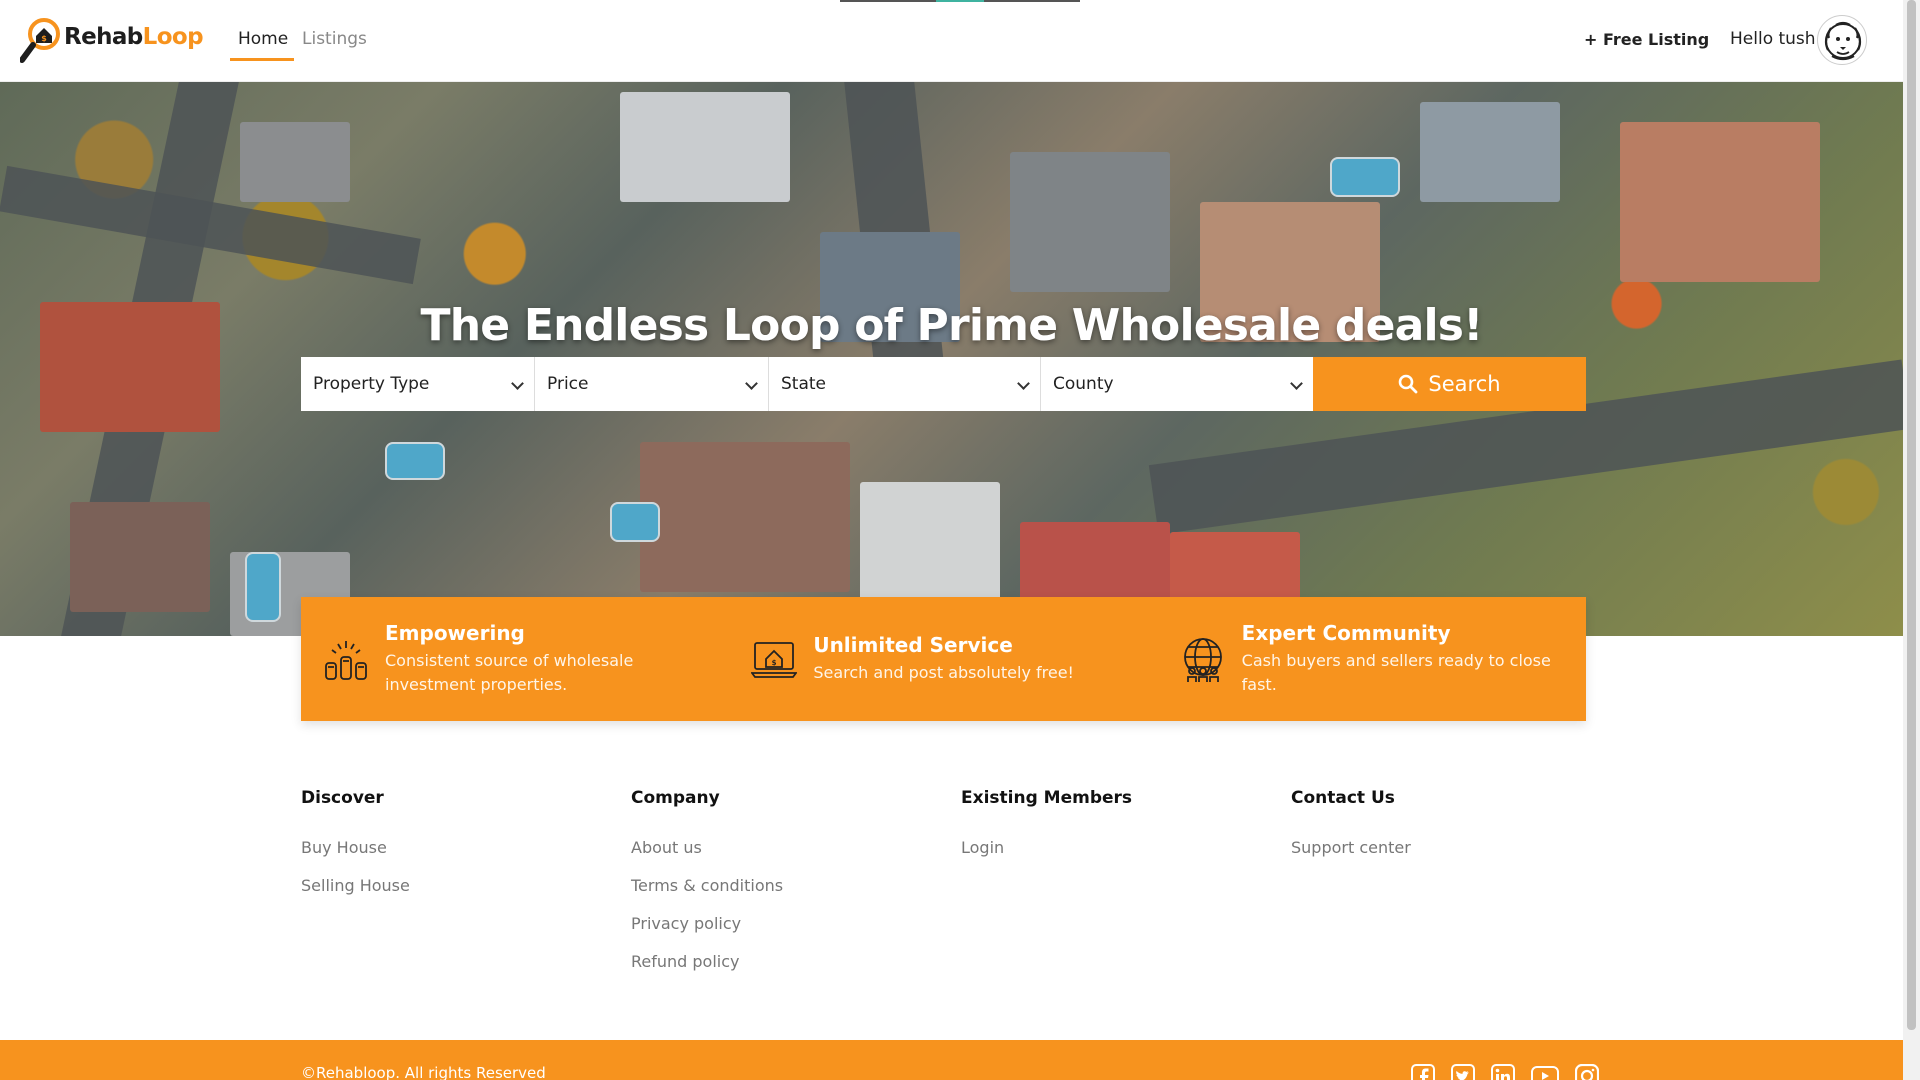  Describe the element at coordinates (1046, 832) in the screenshot. I see `footer-column-existing-members: Existing Members Login` at that location.